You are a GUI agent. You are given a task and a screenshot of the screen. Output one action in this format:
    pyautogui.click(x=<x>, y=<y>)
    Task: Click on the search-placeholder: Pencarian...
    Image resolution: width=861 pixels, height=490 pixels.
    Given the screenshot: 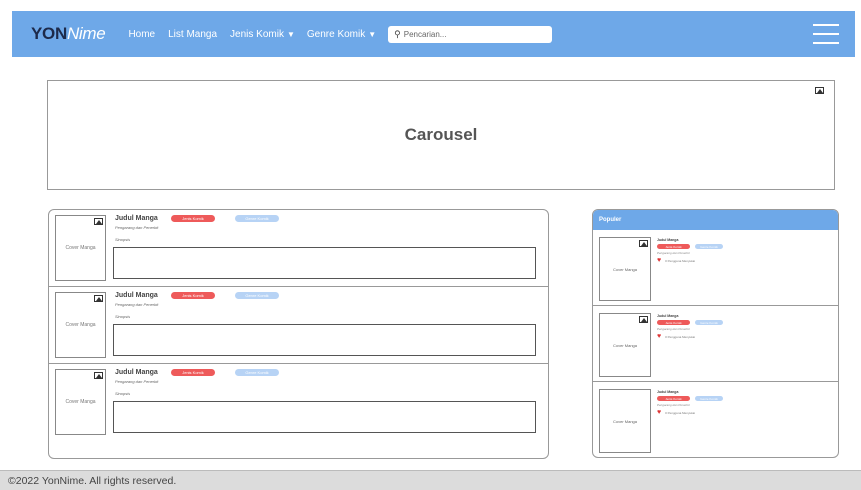 What is the action you would take?
    pyautogui.click(x=425, y=34)
    